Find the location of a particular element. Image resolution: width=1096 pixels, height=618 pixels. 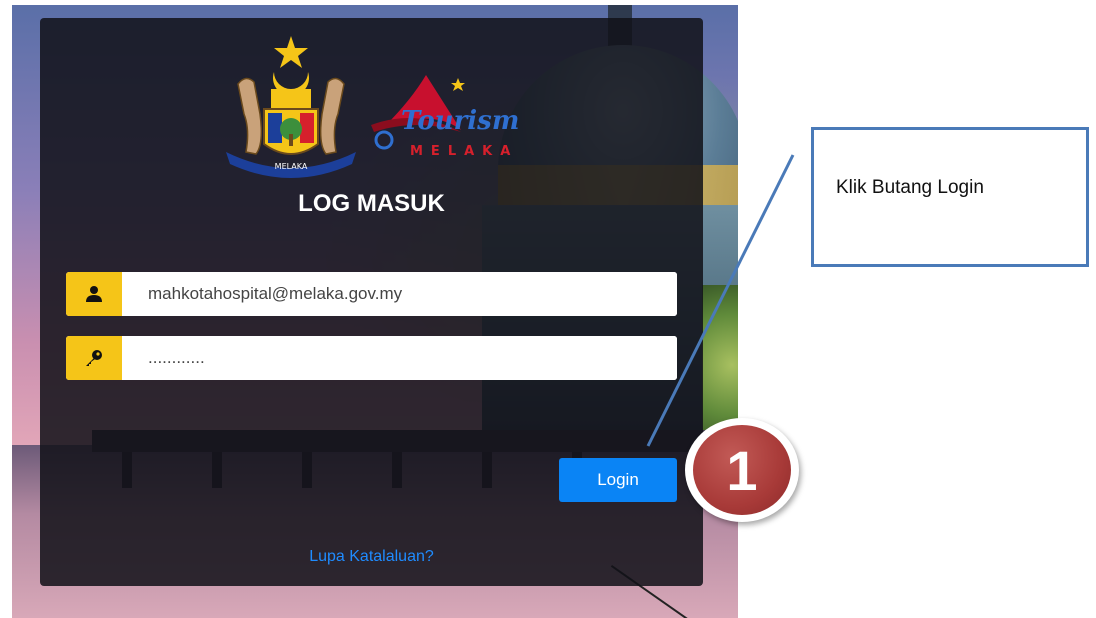

instruction-callout: Klik Butang Login is located at coordinates (950, 197).